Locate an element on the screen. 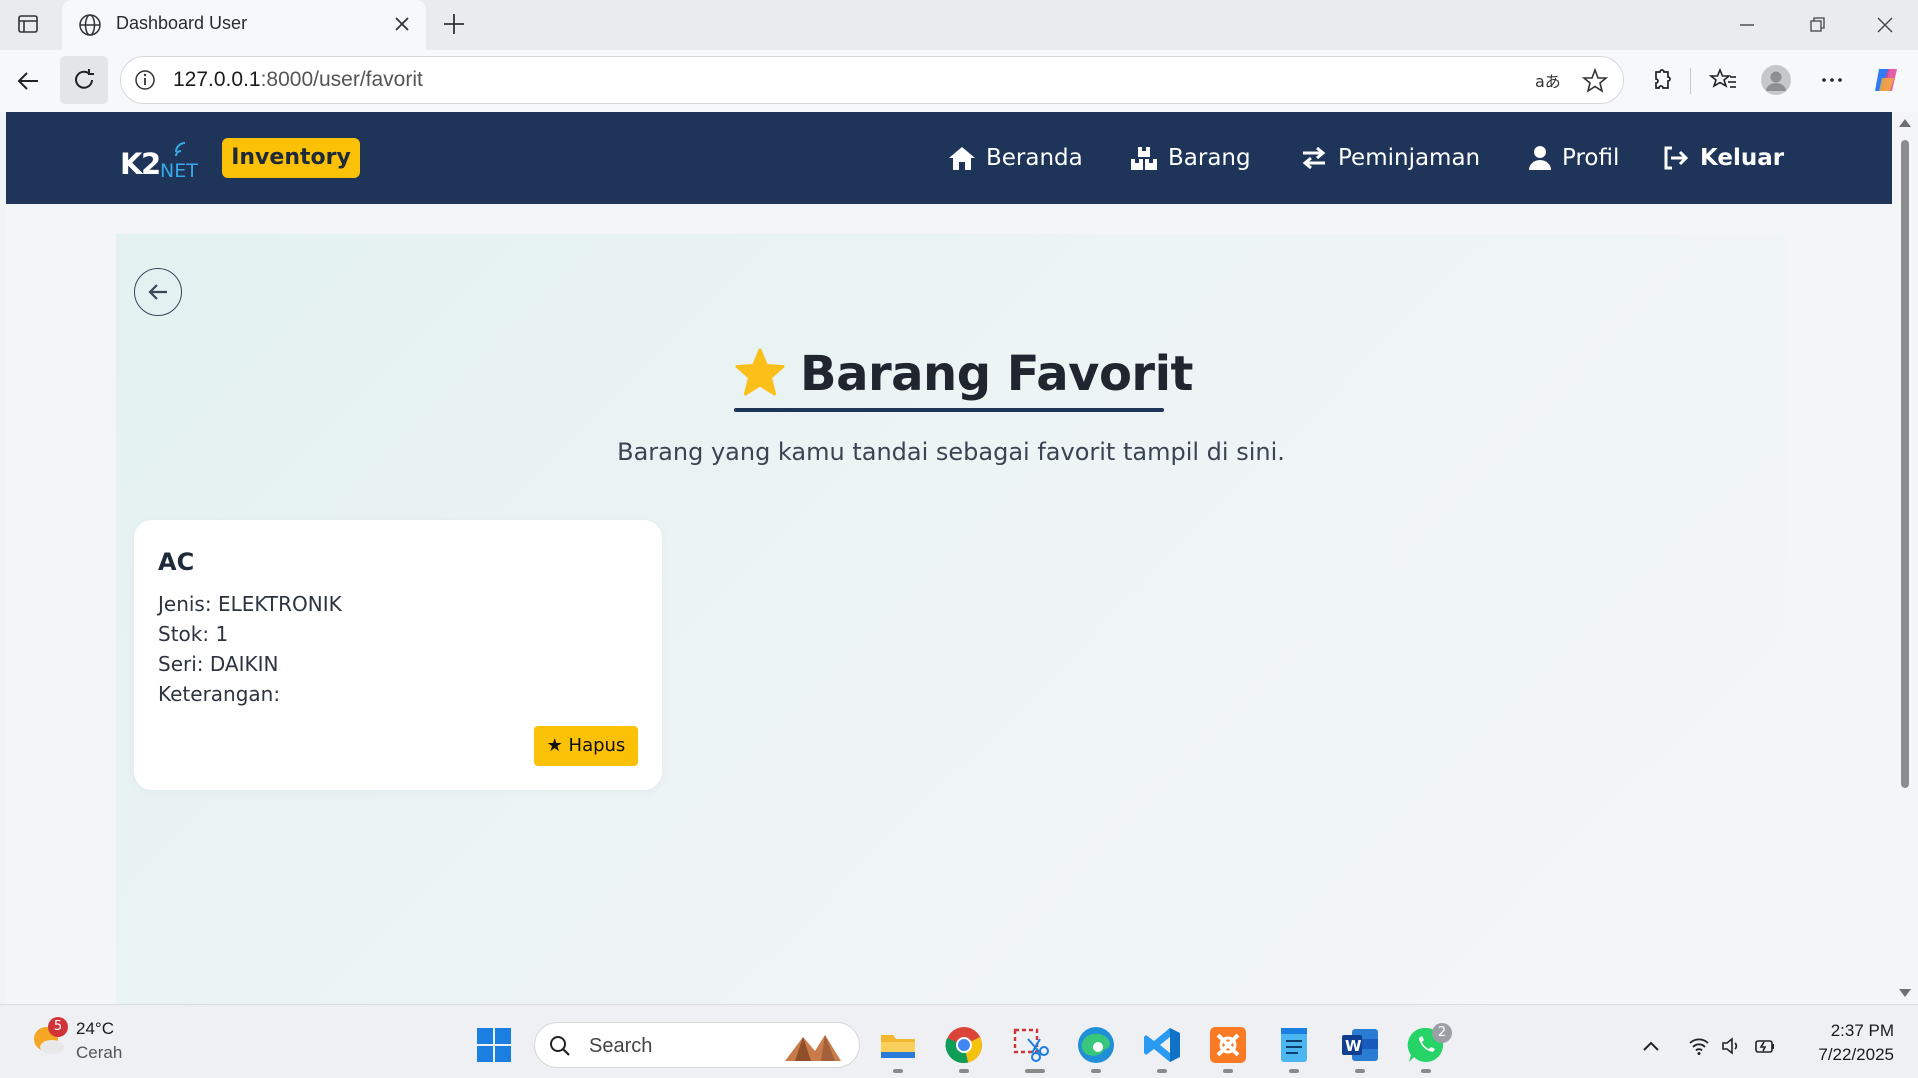 Image resolution: width=1918 pixels, height=1078 pixels. logo-sub: NET is located at coordinates (179, 171).